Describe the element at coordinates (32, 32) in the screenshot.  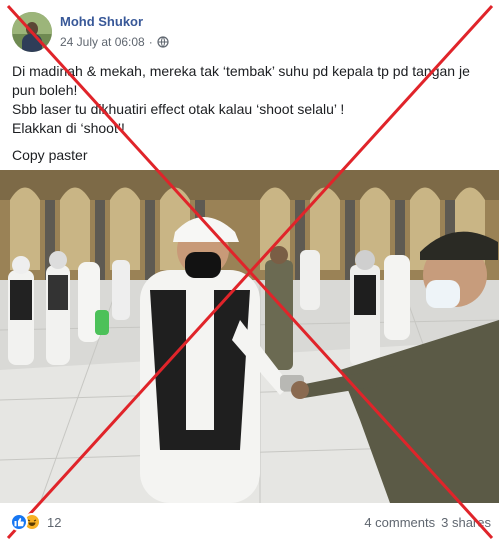
I see `avatar` at that location.